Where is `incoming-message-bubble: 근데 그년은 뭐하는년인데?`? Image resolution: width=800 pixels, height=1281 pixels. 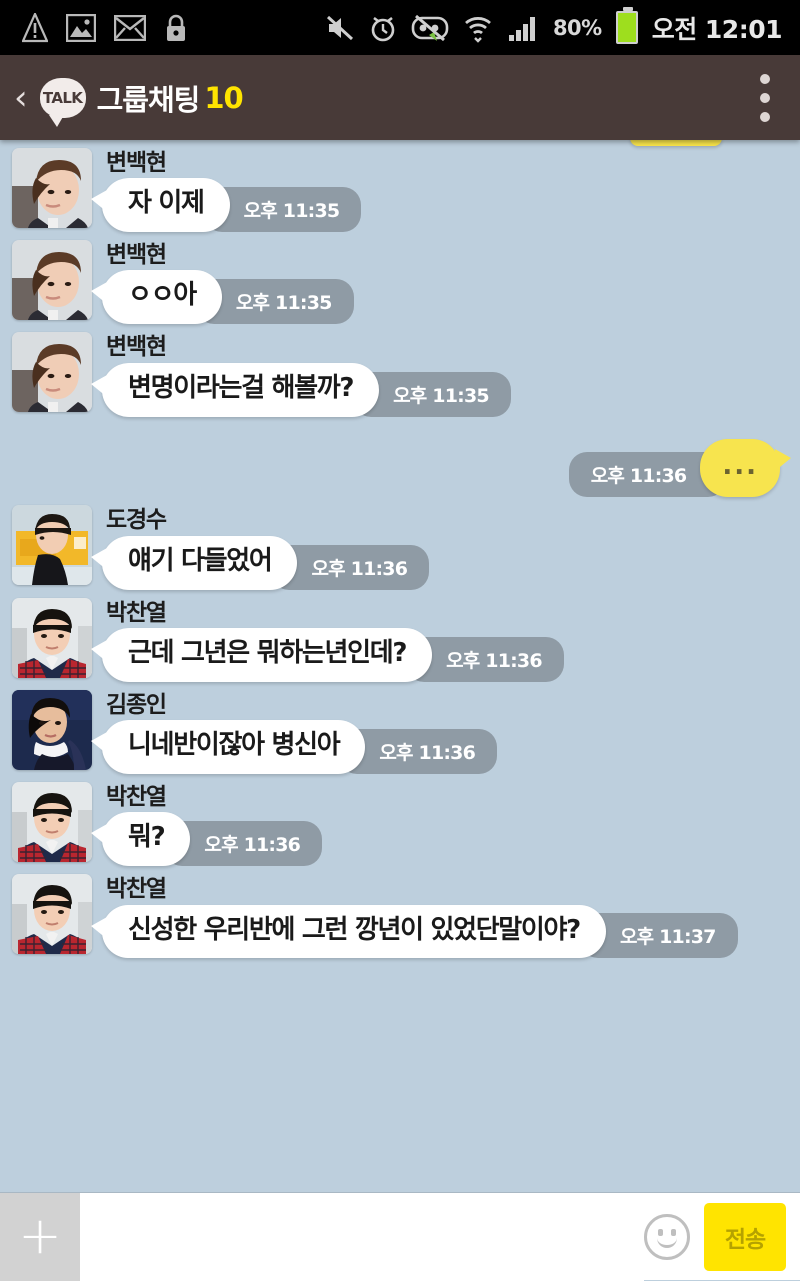 incoming-message-bubble: 근데 그년은 뭐하는년인데? is located at coordinates (267, 655).